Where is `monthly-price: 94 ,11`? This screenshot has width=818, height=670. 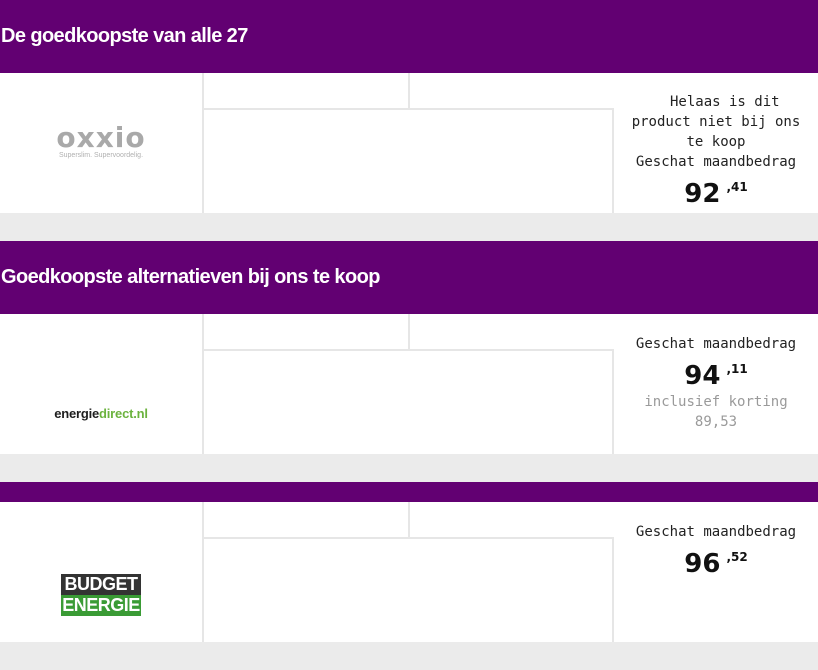 monthly-price: 94 ,11 is located at coordinates (716, 376).